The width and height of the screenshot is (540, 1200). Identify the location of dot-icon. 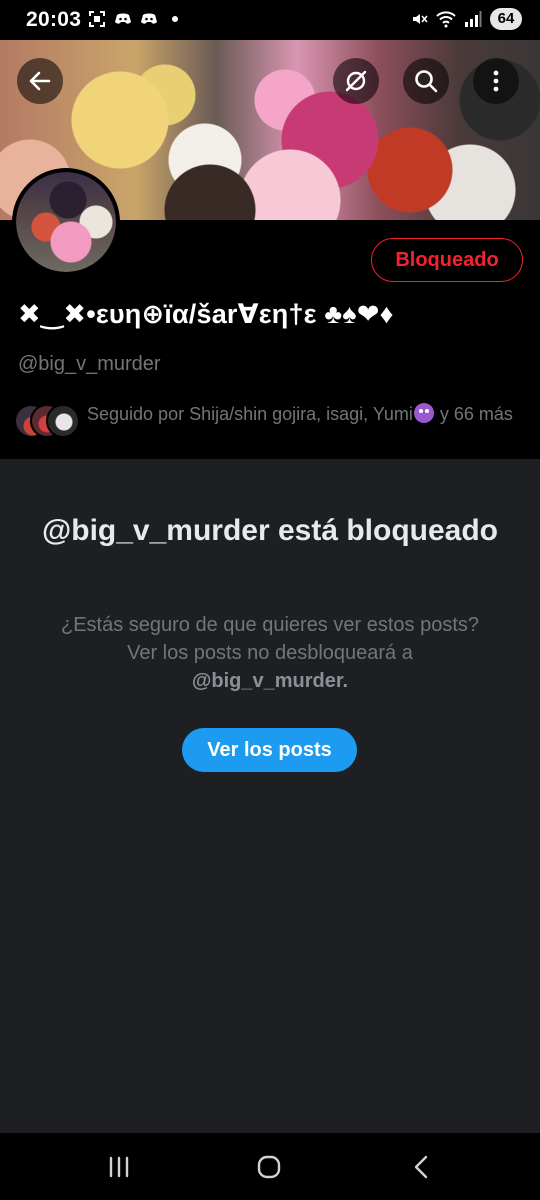
(175, 19).